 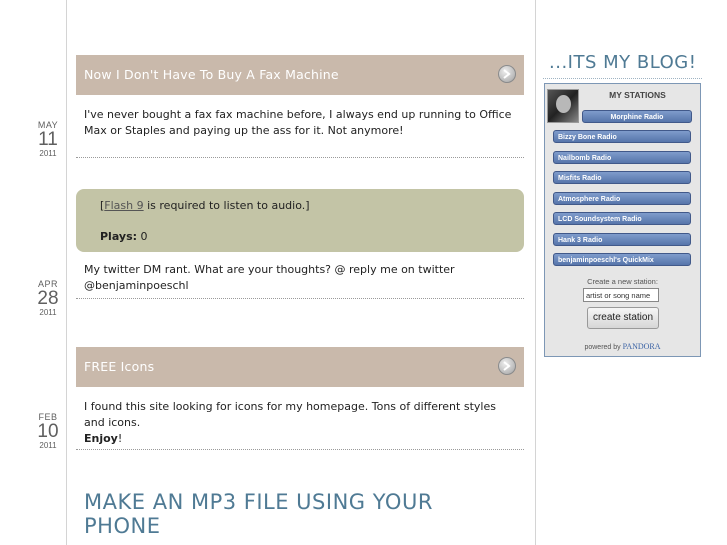 What do you see at coordinates (211, 74) in the screenshot?
I see `post-title: Now I Don't Have To Buy A Fax Machine` at bounding box center [211, 74].